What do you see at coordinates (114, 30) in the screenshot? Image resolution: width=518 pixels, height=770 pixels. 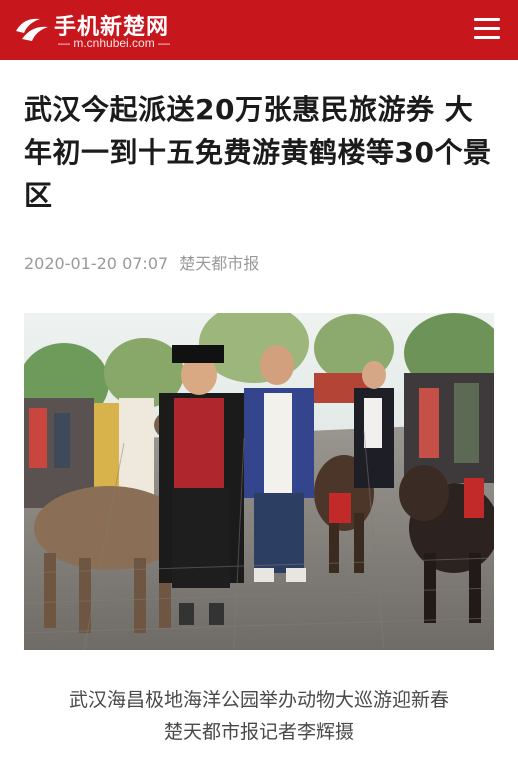 I see `site-logo: 手机新楚网 — m.cnhubei.com —` at bounding box center [114, 30].